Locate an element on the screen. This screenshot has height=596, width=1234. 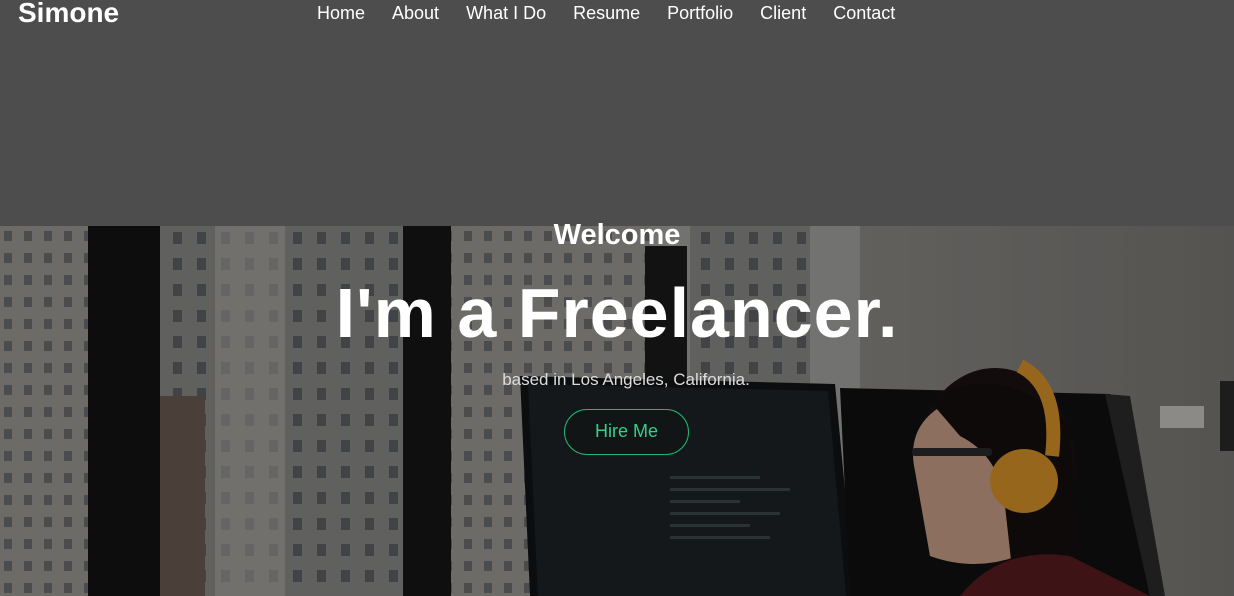
brand-logo: Simone is located at coordinates (68, 14).